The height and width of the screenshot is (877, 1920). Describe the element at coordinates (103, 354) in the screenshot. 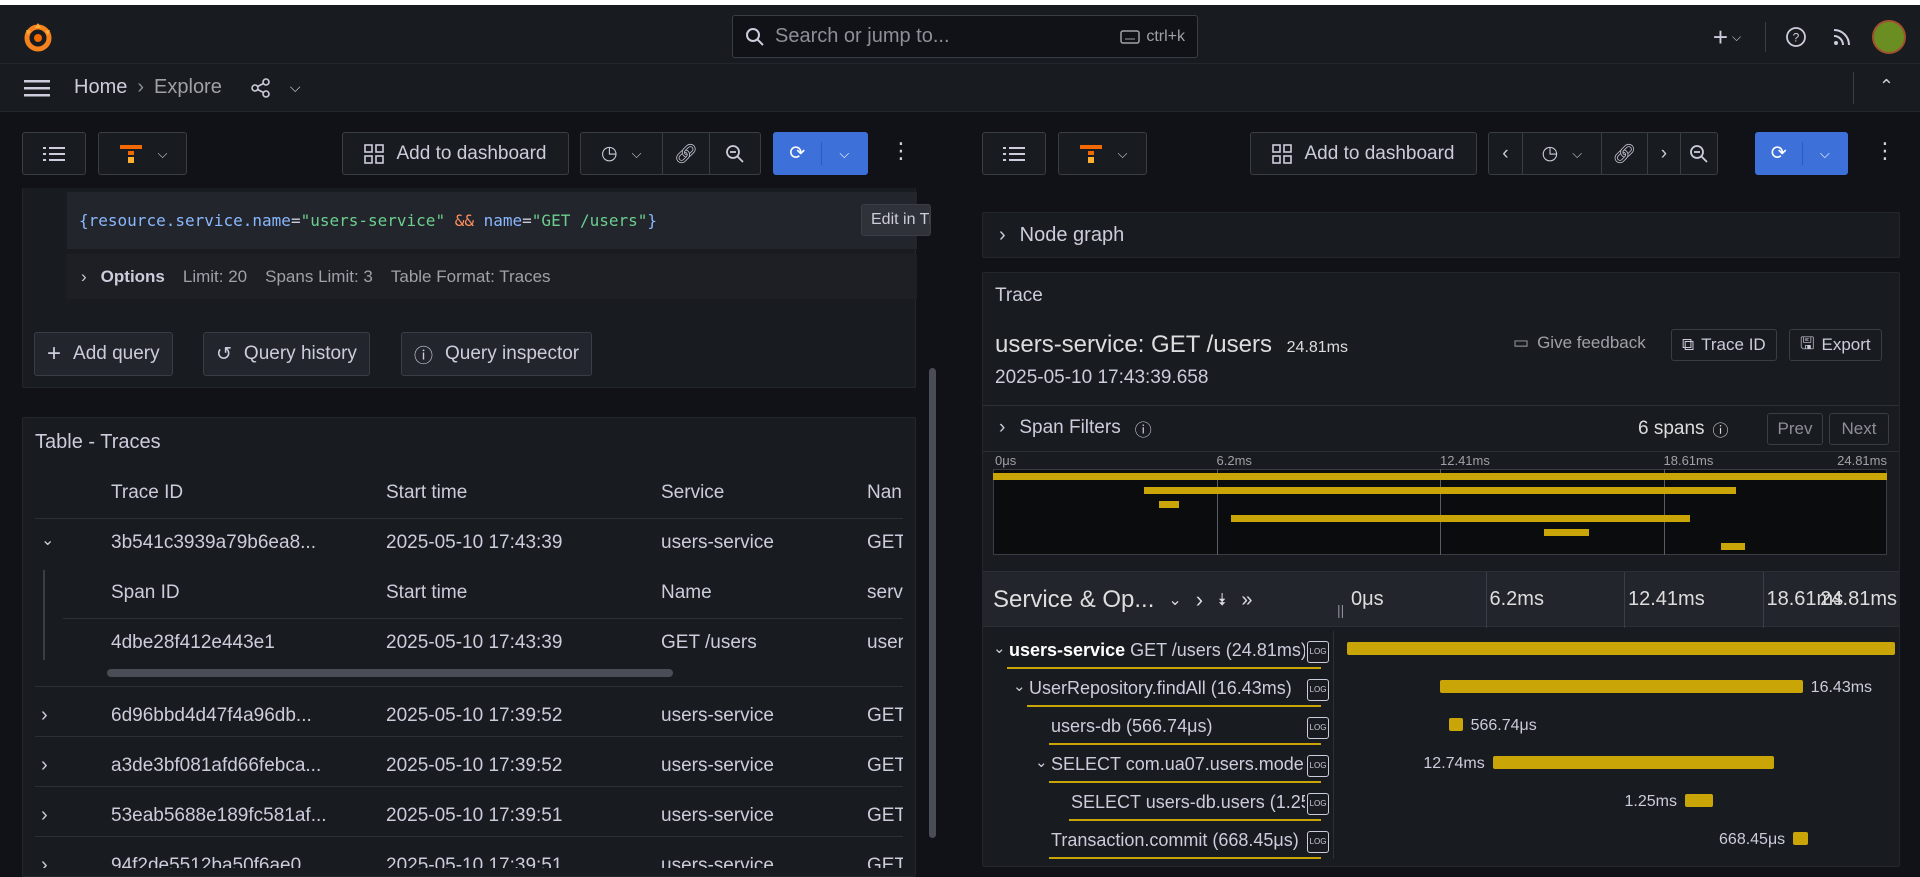

I see `add-query-button: + Add query` at that location.